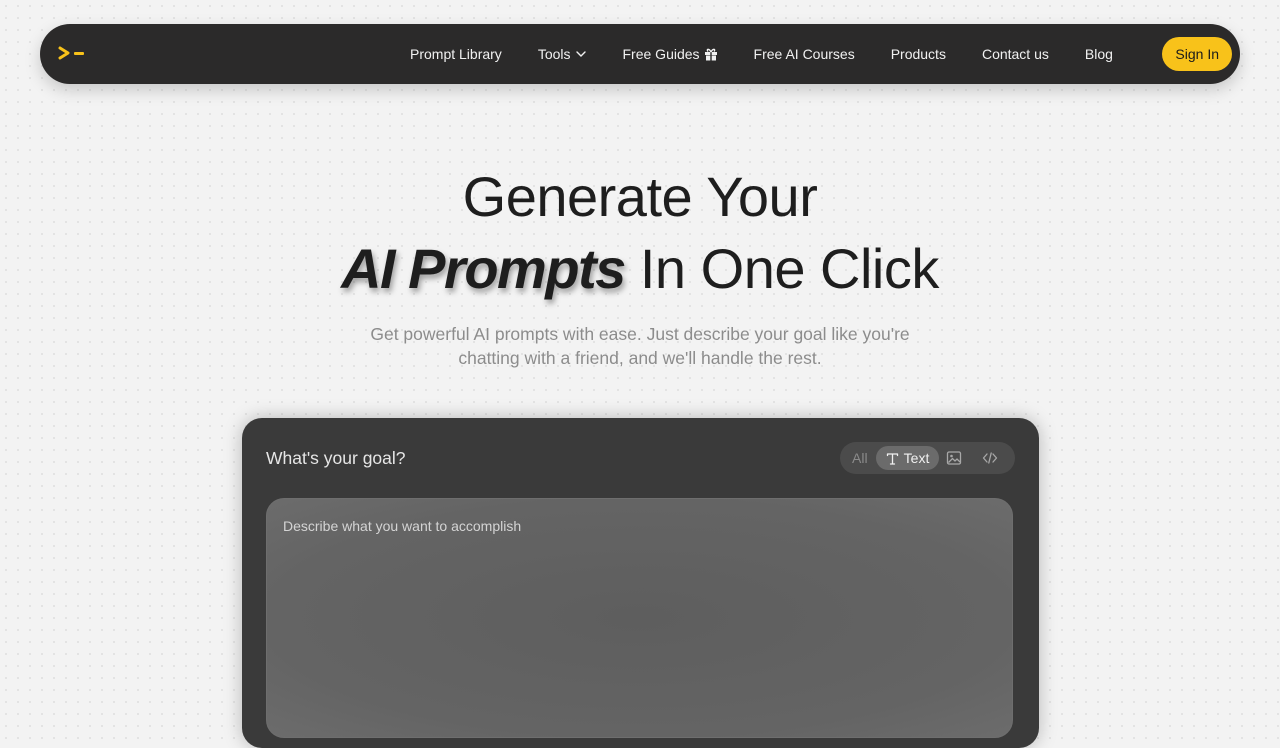 The height and width of the screenshot is (748, 1280). I want to click on text-type-icon, so click(892, 458).